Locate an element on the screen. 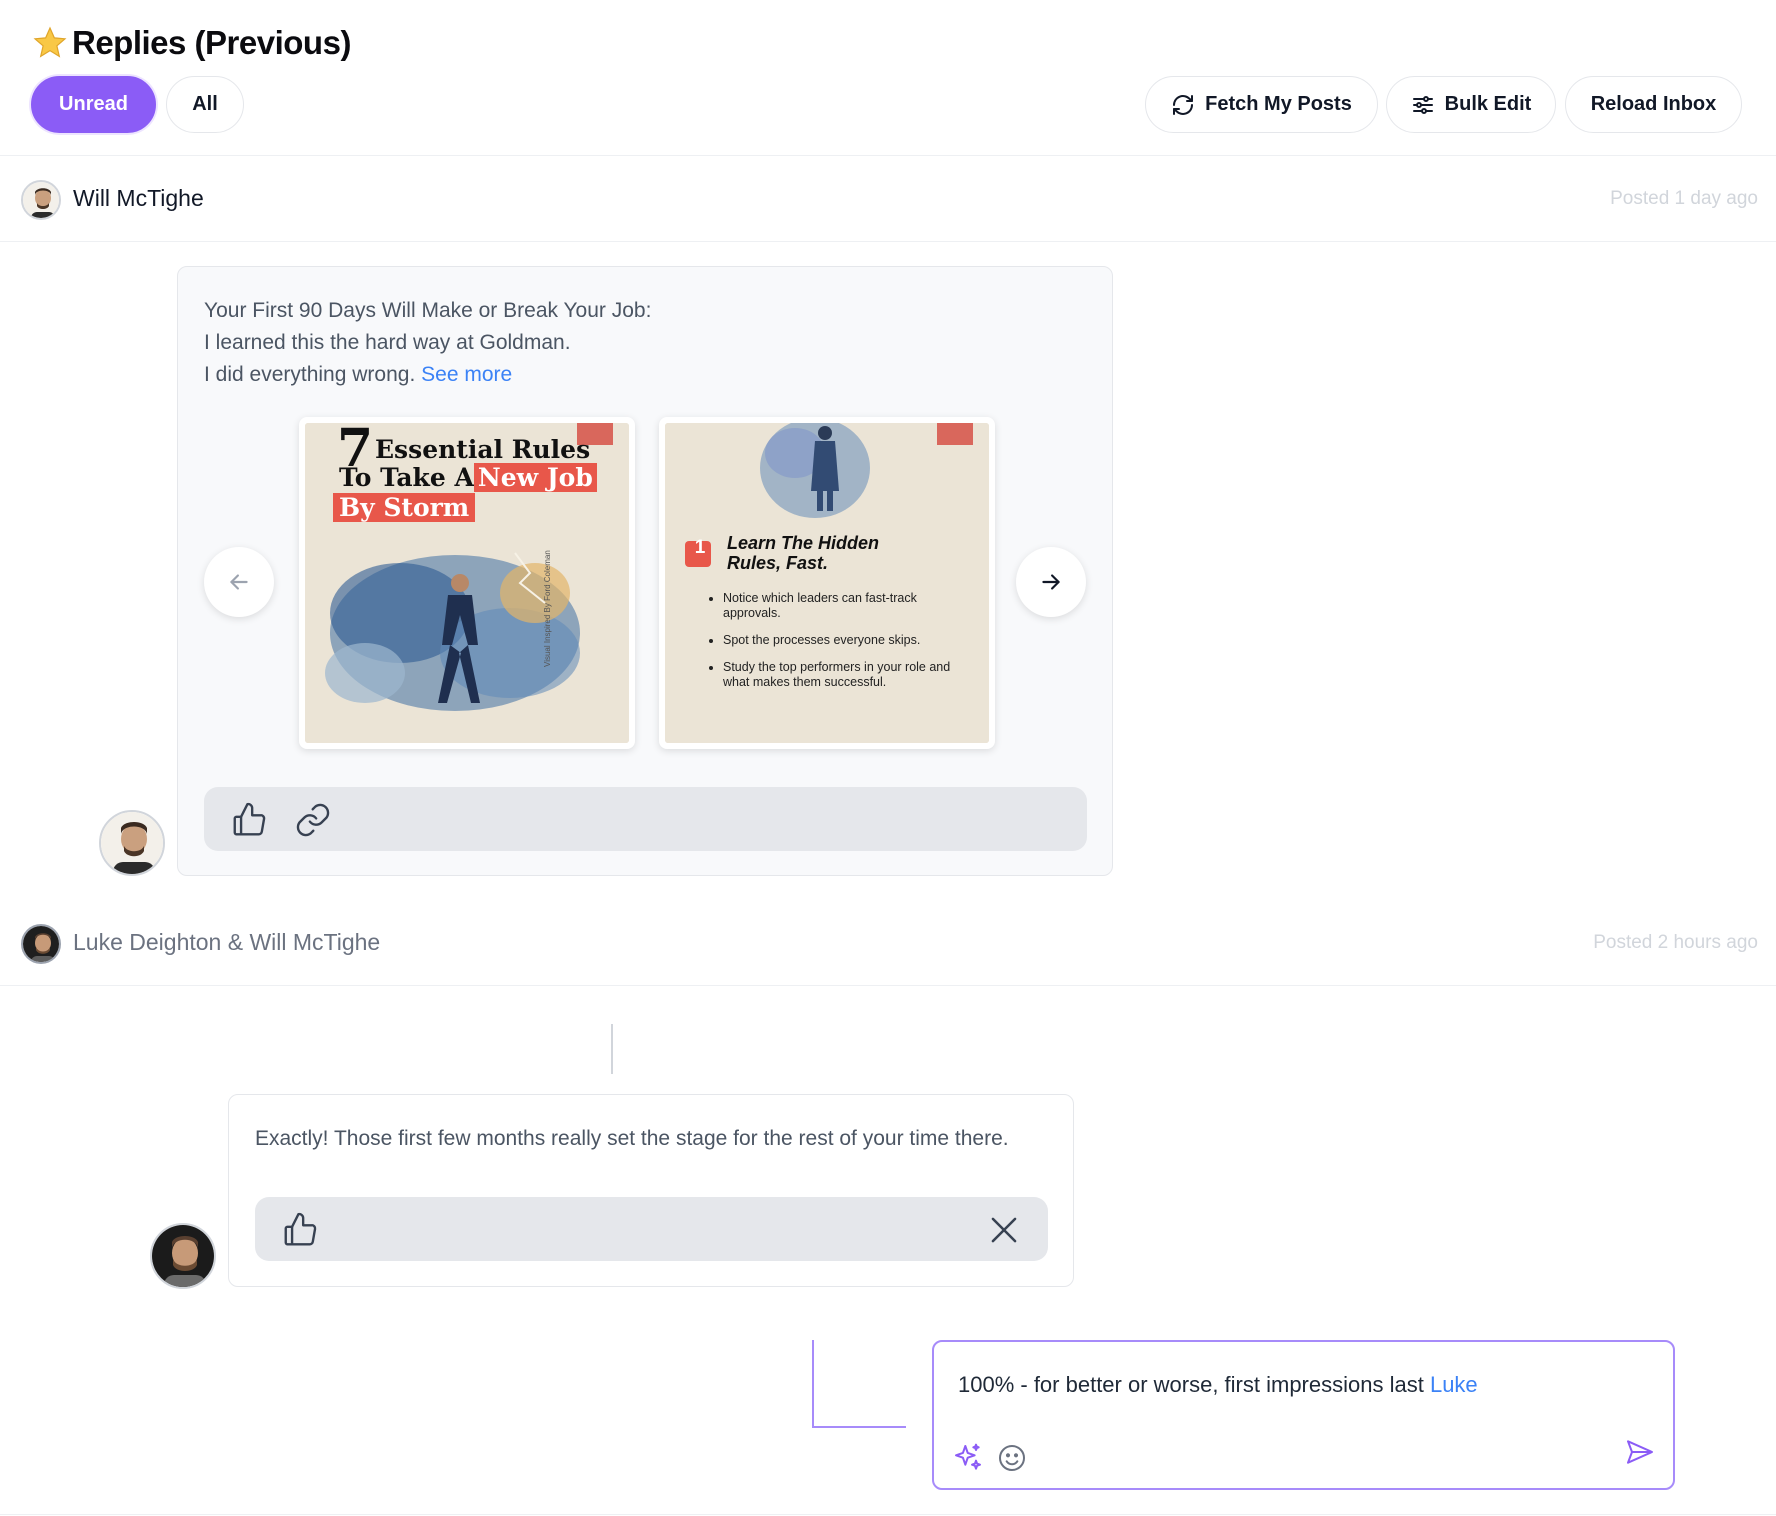  slide-credit: Visual Inspired By Ford Coleman is located at coordinates (547, 608).